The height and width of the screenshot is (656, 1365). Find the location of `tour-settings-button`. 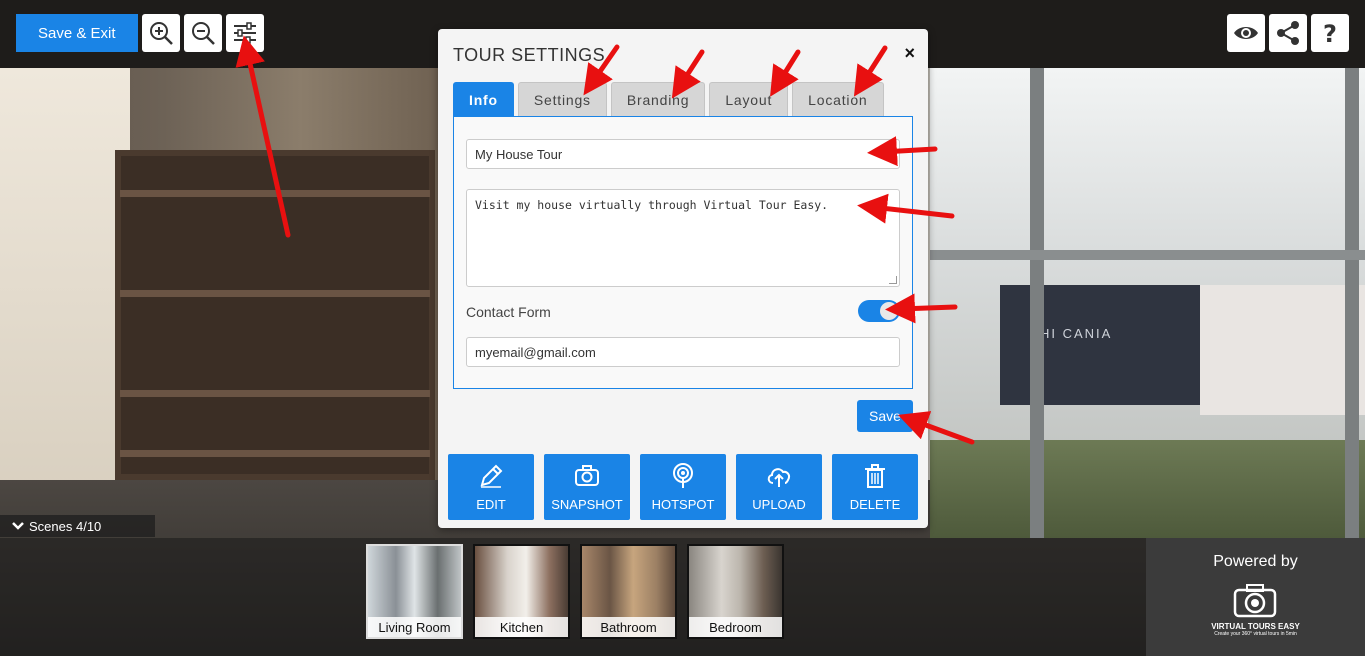

tour-settings-button is located at coordinates (244, 33).